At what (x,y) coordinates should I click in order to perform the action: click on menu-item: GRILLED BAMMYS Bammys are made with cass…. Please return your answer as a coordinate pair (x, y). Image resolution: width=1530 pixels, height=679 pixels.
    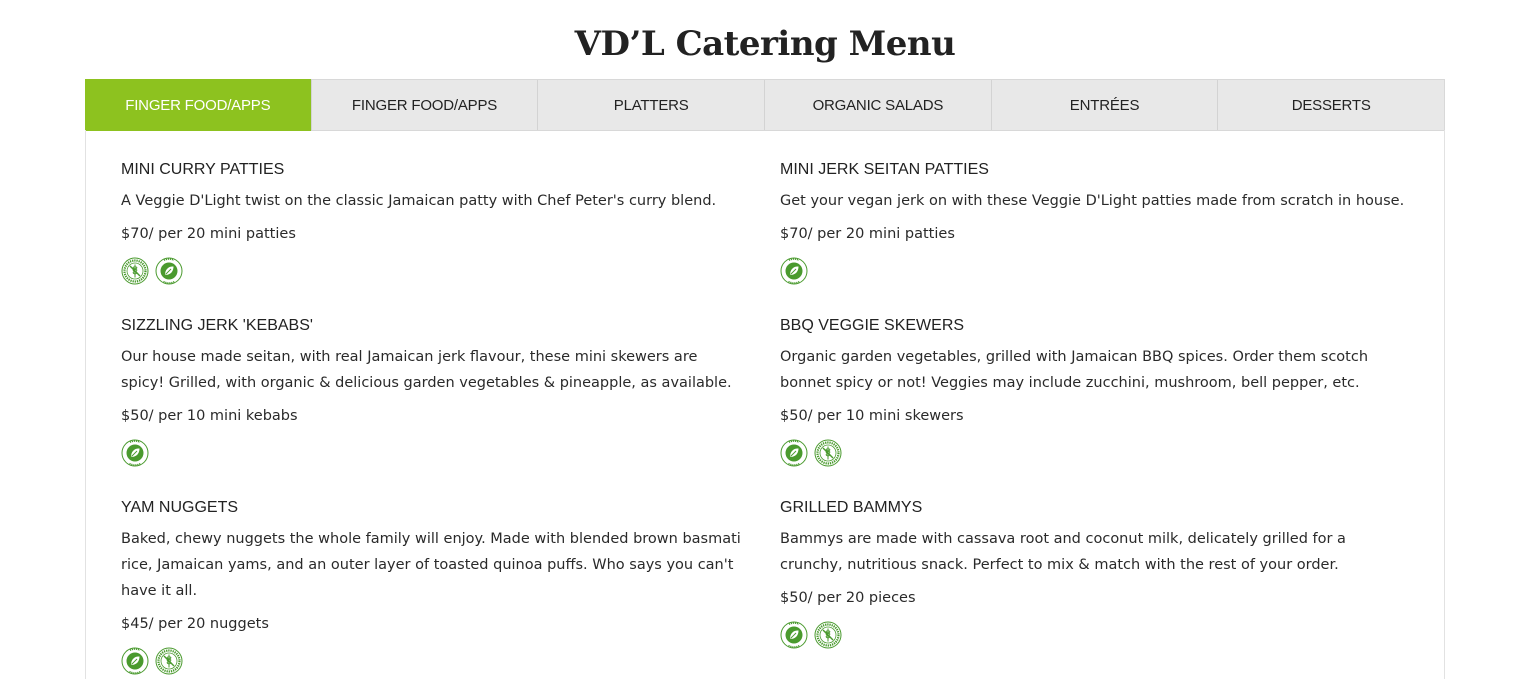
    Looking at the image, I should click on (1095, 573).